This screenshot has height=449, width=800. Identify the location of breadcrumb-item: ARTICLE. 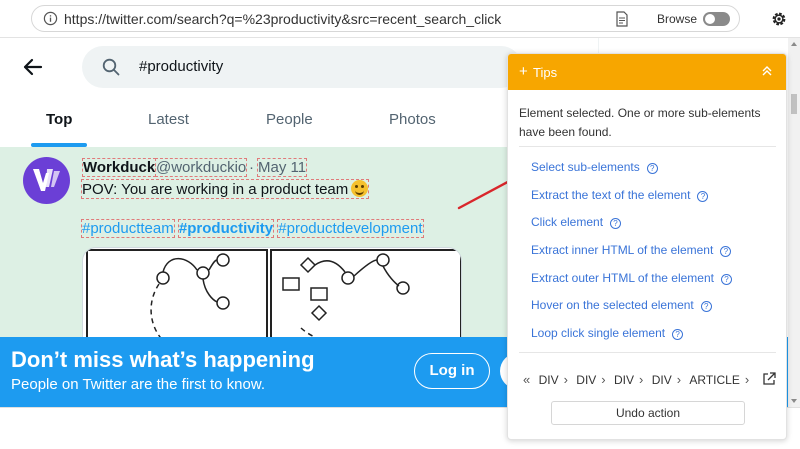
(714, 380).